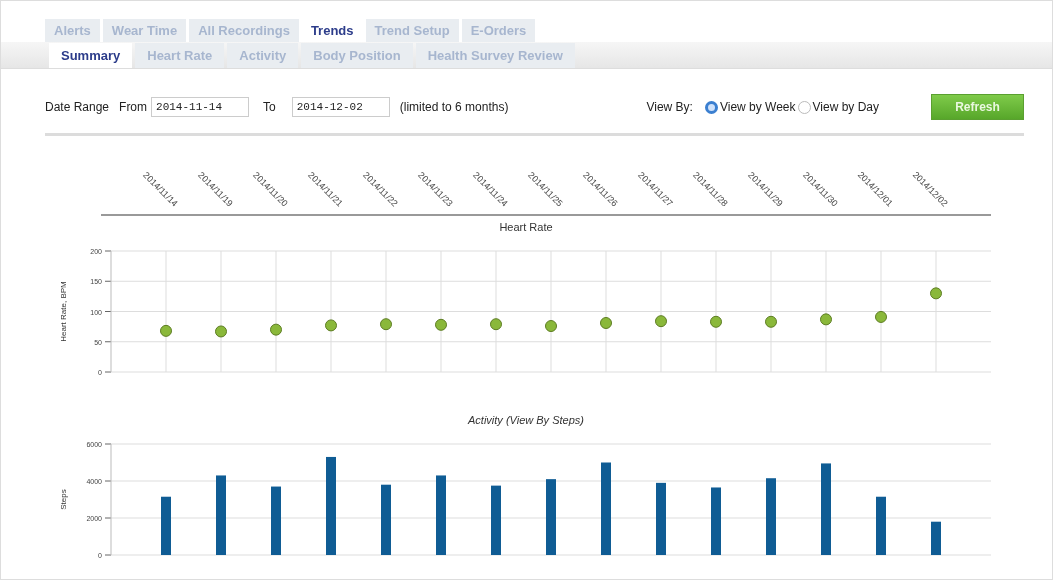 The height and width of the screenshot is (580, 1053). Describe the element at coordinates (526, 227) in the screenshot. I see `chart-title: Heart Rate` at that location.